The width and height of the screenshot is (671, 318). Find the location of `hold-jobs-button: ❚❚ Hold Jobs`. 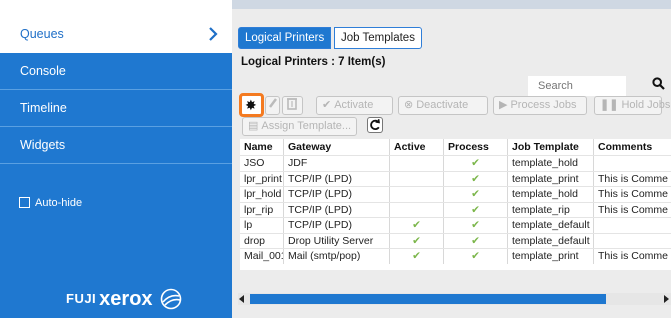

hold-jobs-button: ❚❚ Hold Jobs is located at coordinates (632, 105).